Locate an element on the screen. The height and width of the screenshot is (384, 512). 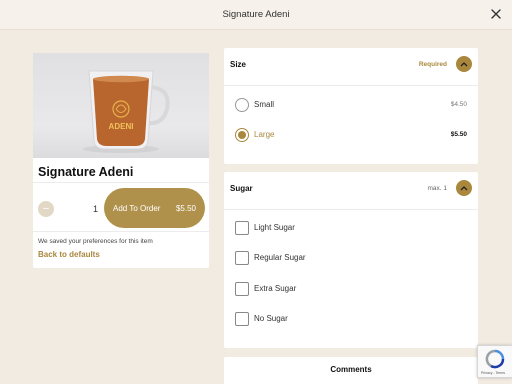
product-image: ADENI is located at coordinates (121, 105).